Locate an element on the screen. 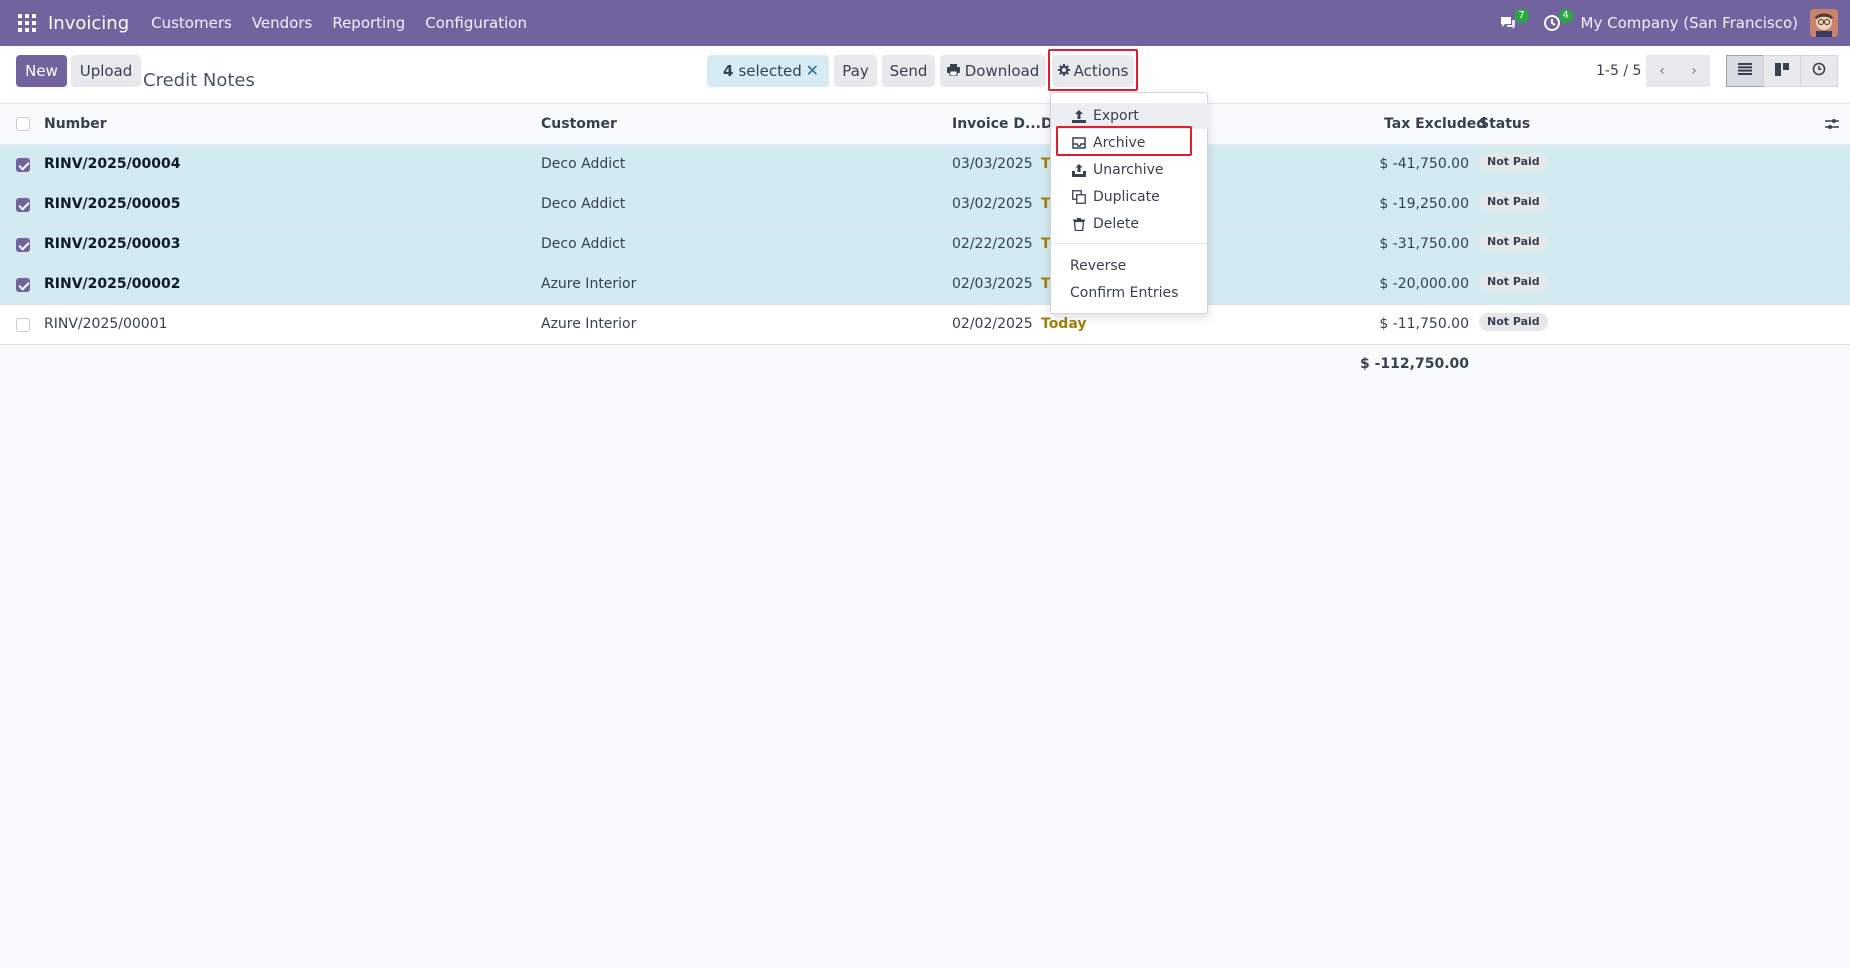 The height and width of the screenshot is (968, 1850). pay-button: Pay is located at coordinates (855, 71).